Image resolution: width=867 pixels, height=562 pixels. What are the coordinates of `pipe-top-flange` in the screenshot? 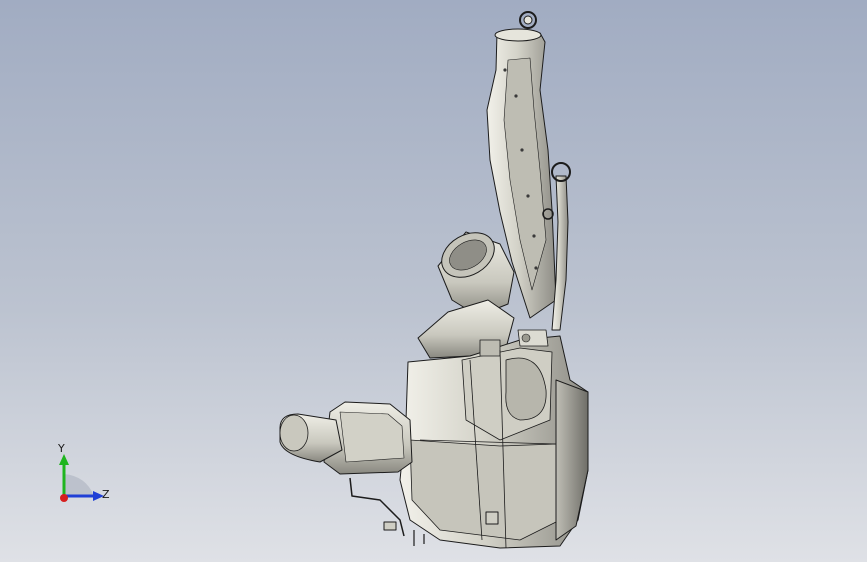 It's located at (518, 35).